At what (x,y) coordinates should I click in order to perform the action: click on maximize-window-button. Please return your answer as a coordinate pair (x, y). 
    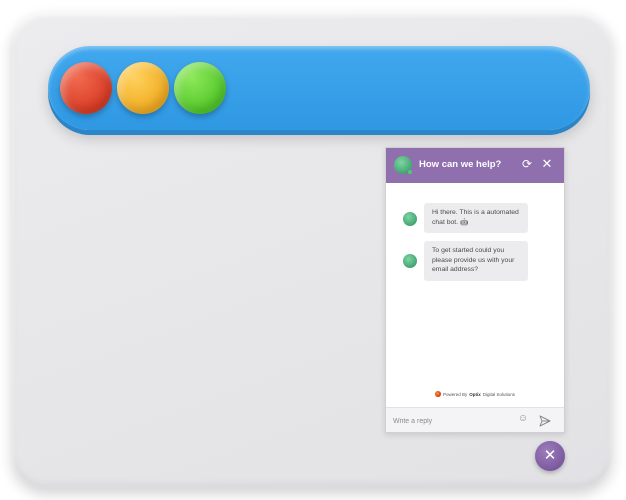
    Looking at the image, I should click on (200, 88).